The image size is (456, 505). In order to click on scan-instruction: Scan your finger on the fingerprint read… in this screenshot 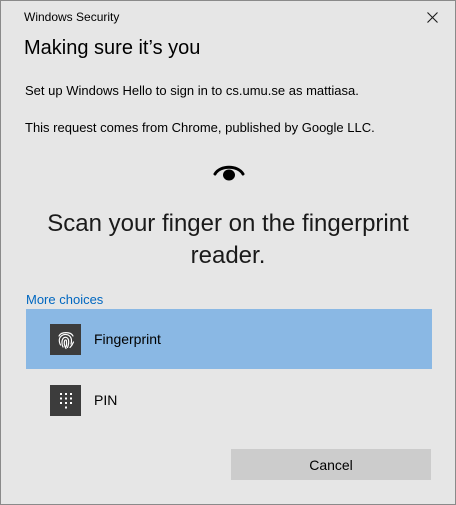, I will do `click(228, 239)`.